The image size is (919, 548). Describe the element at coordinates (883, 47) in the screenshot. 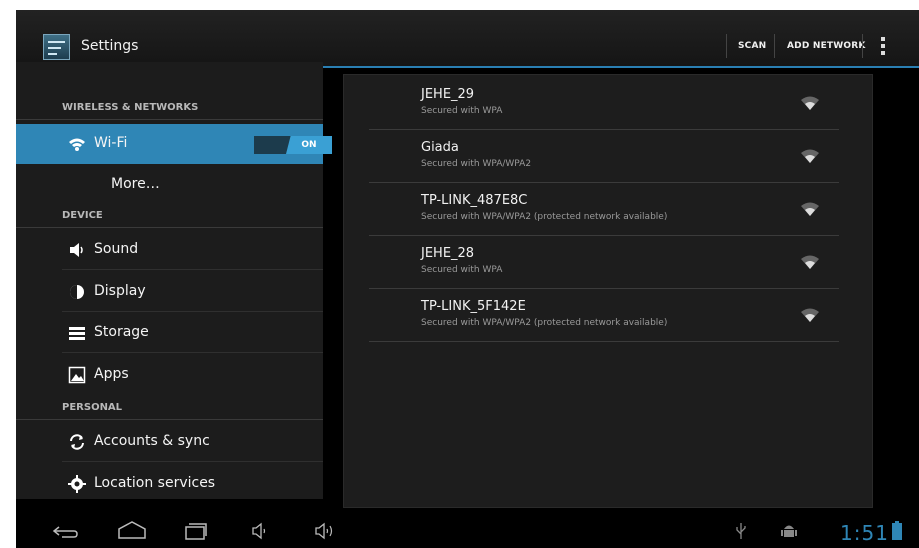

I see `overflow-menu-icon` at that location.